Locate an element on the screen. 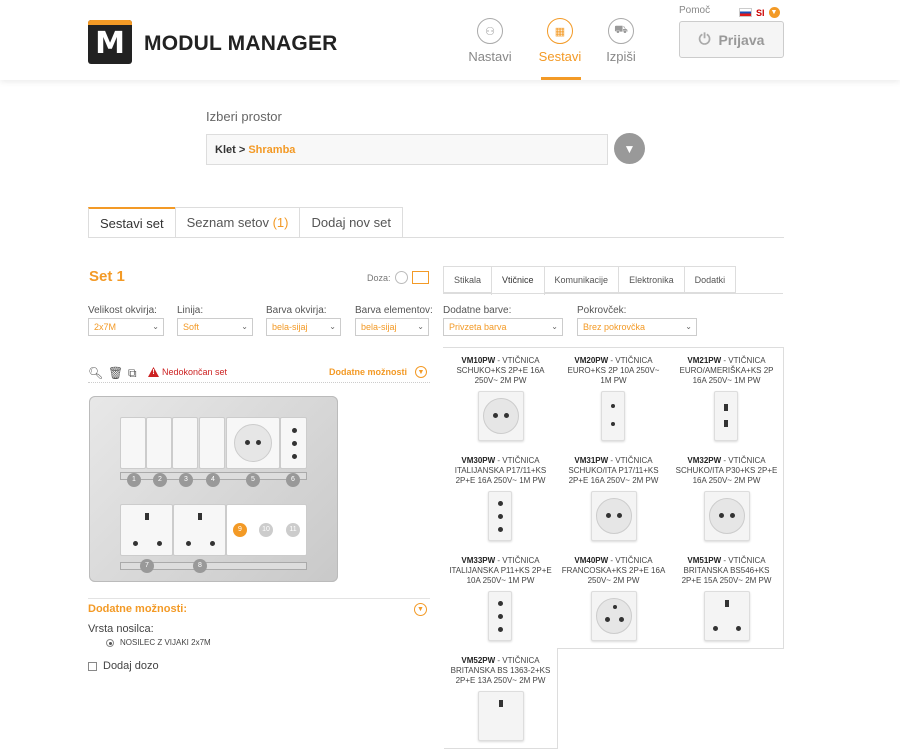  element-color-select: bela-sijaj ⌄ is located at coordinates (392, 327).